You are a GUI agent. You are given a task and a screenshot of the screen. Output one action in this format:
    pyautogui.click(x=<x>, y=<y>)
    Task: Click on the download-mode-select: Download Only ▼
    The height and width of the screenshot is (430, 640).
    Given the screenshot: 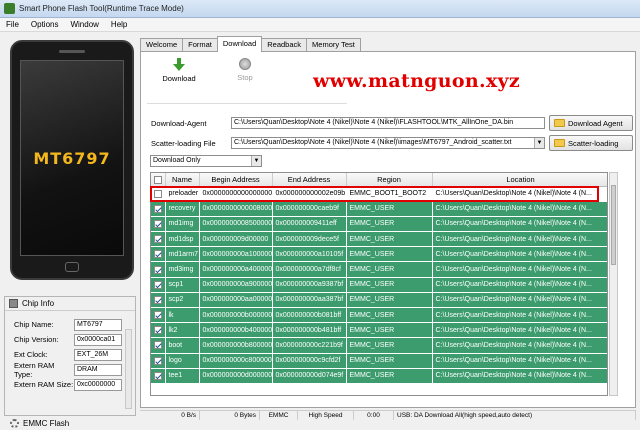 What is the action you would take?
    pyautogui.click(x=206, y=161)
    